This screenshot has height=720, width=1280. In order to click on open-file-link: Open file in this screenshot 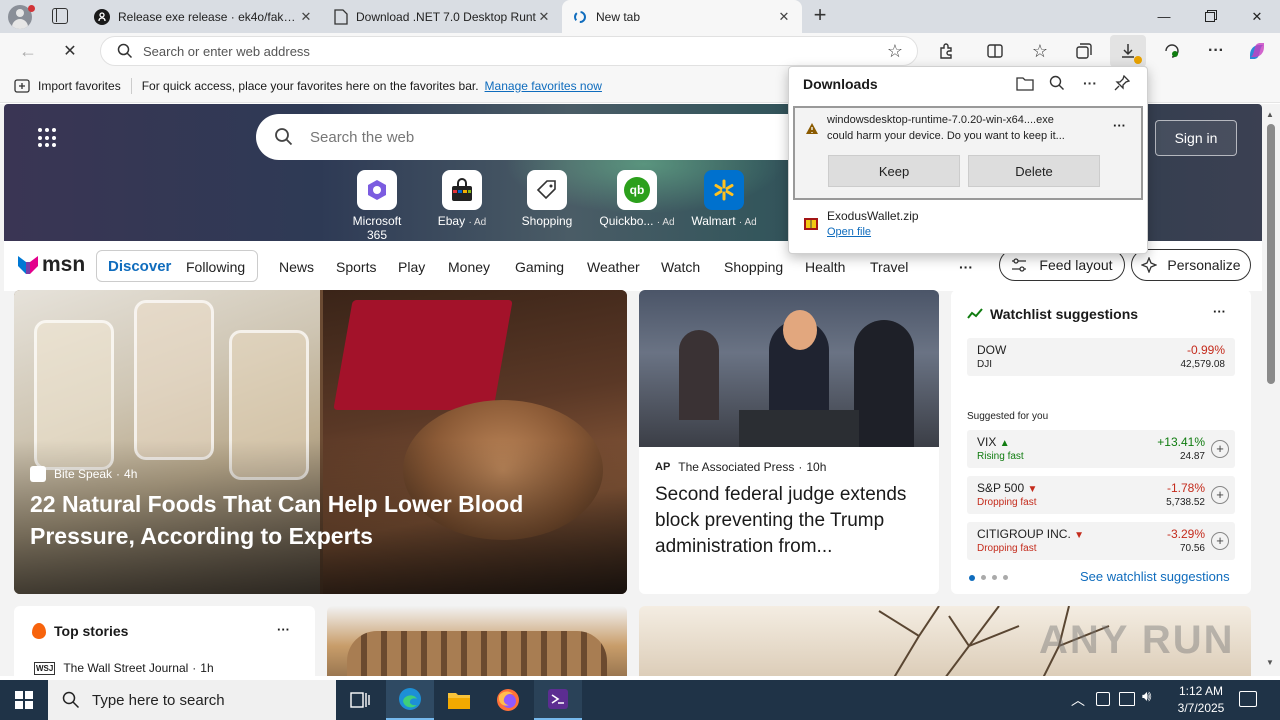, I will do `click(849, 232)`.